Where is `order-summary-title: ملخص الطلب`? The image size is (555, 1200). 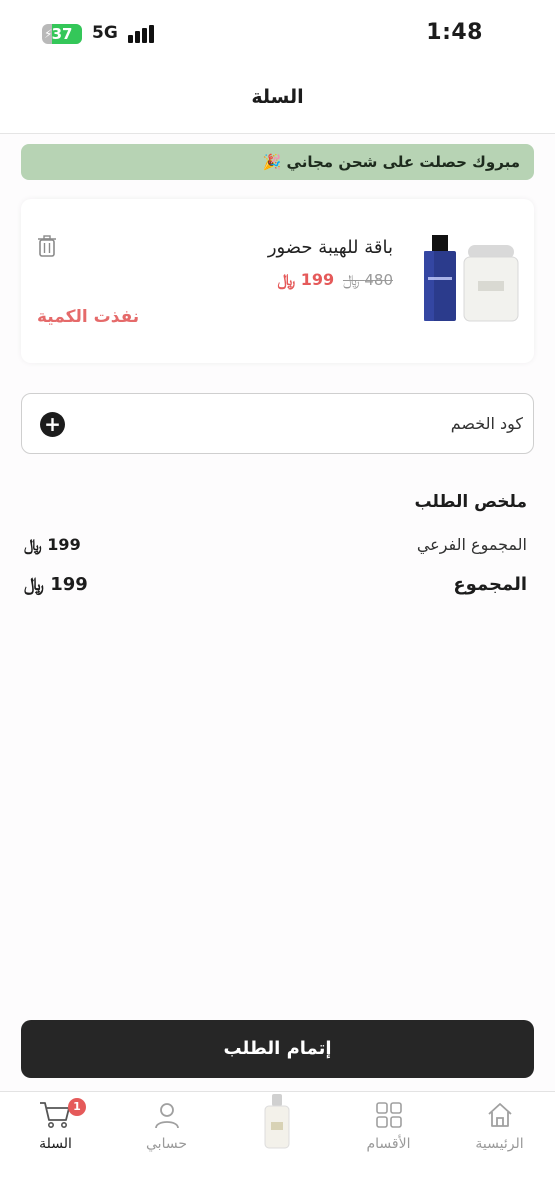
order-summary-title: ملخص الطلب is located at coordinates (470, 502).